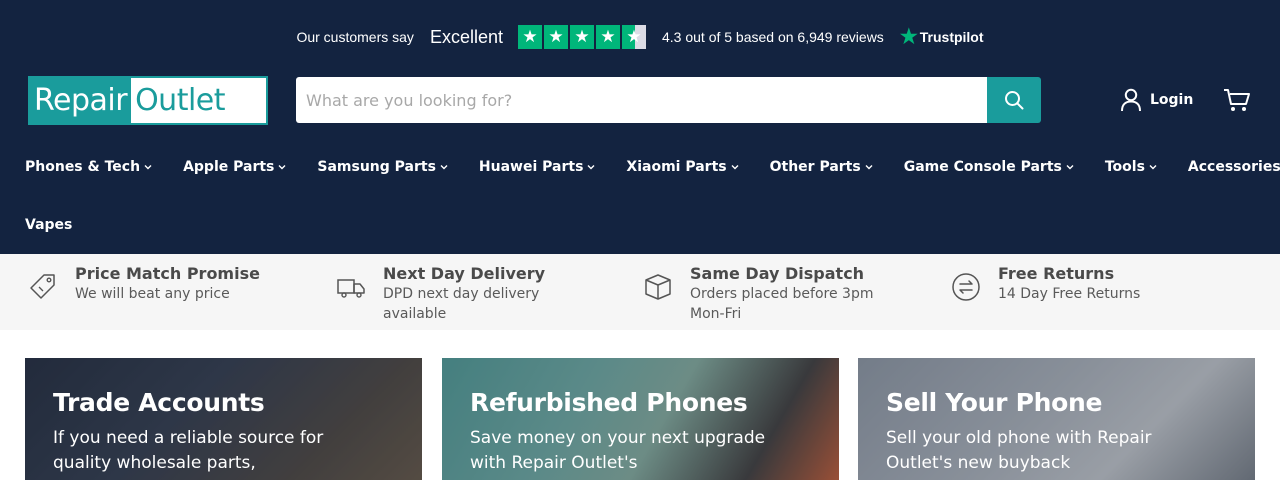 The width and height of the screenshot is (1280, 480). Describe the element at coordinates (464, 273) in the screenshot. I see `promise-title: Next Day Delivery` at that location.